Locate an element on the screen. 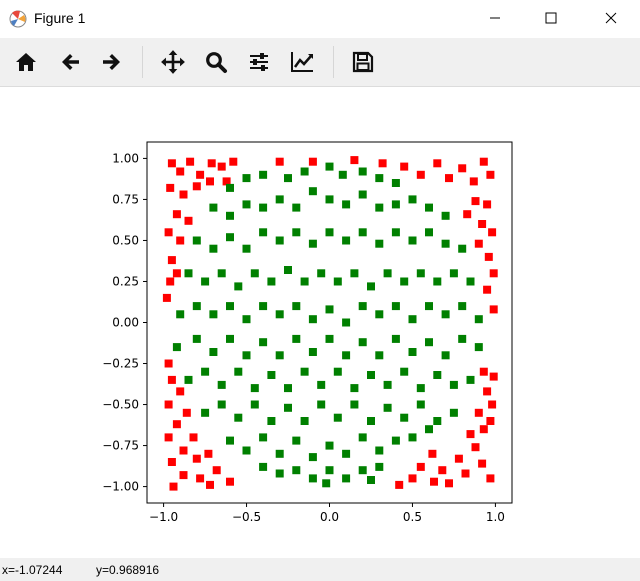 This screenshot has height=581, width=640. x-tick-label: 1.0 is located at coordinates (495, 517).